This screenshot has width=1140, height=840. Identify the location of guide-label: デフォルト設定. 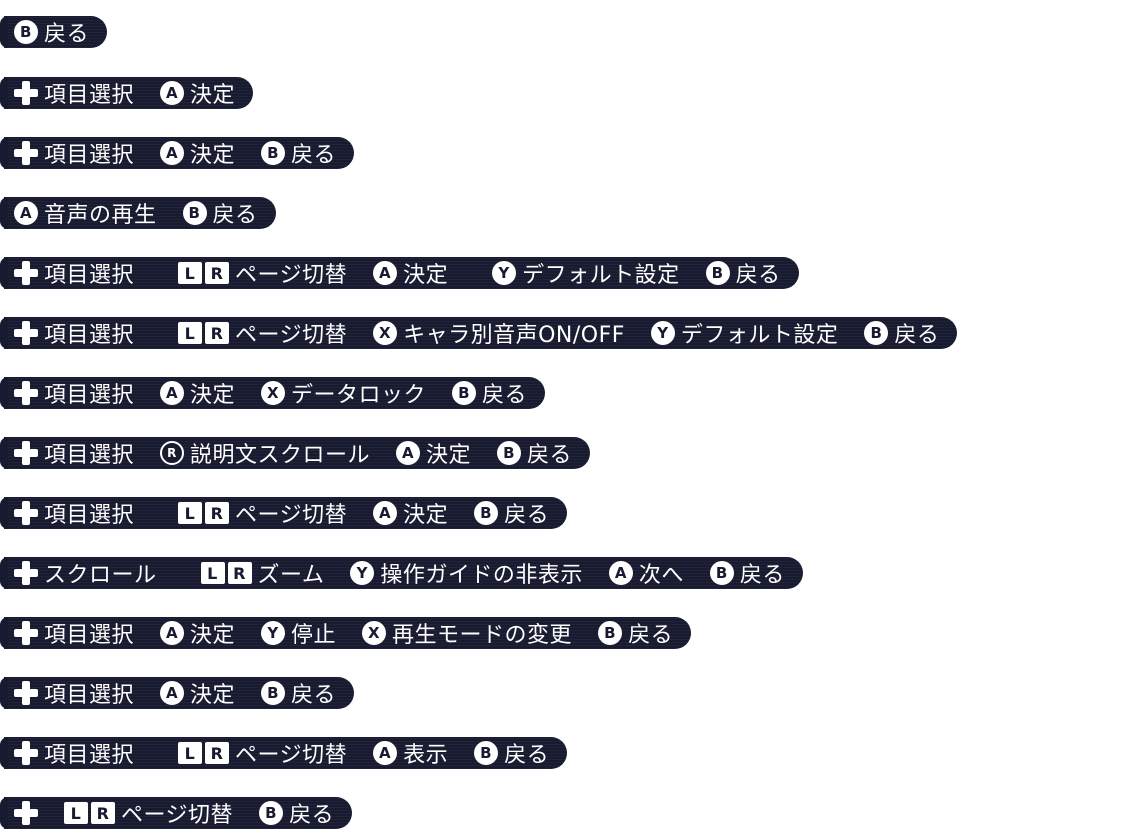
(601, 275).